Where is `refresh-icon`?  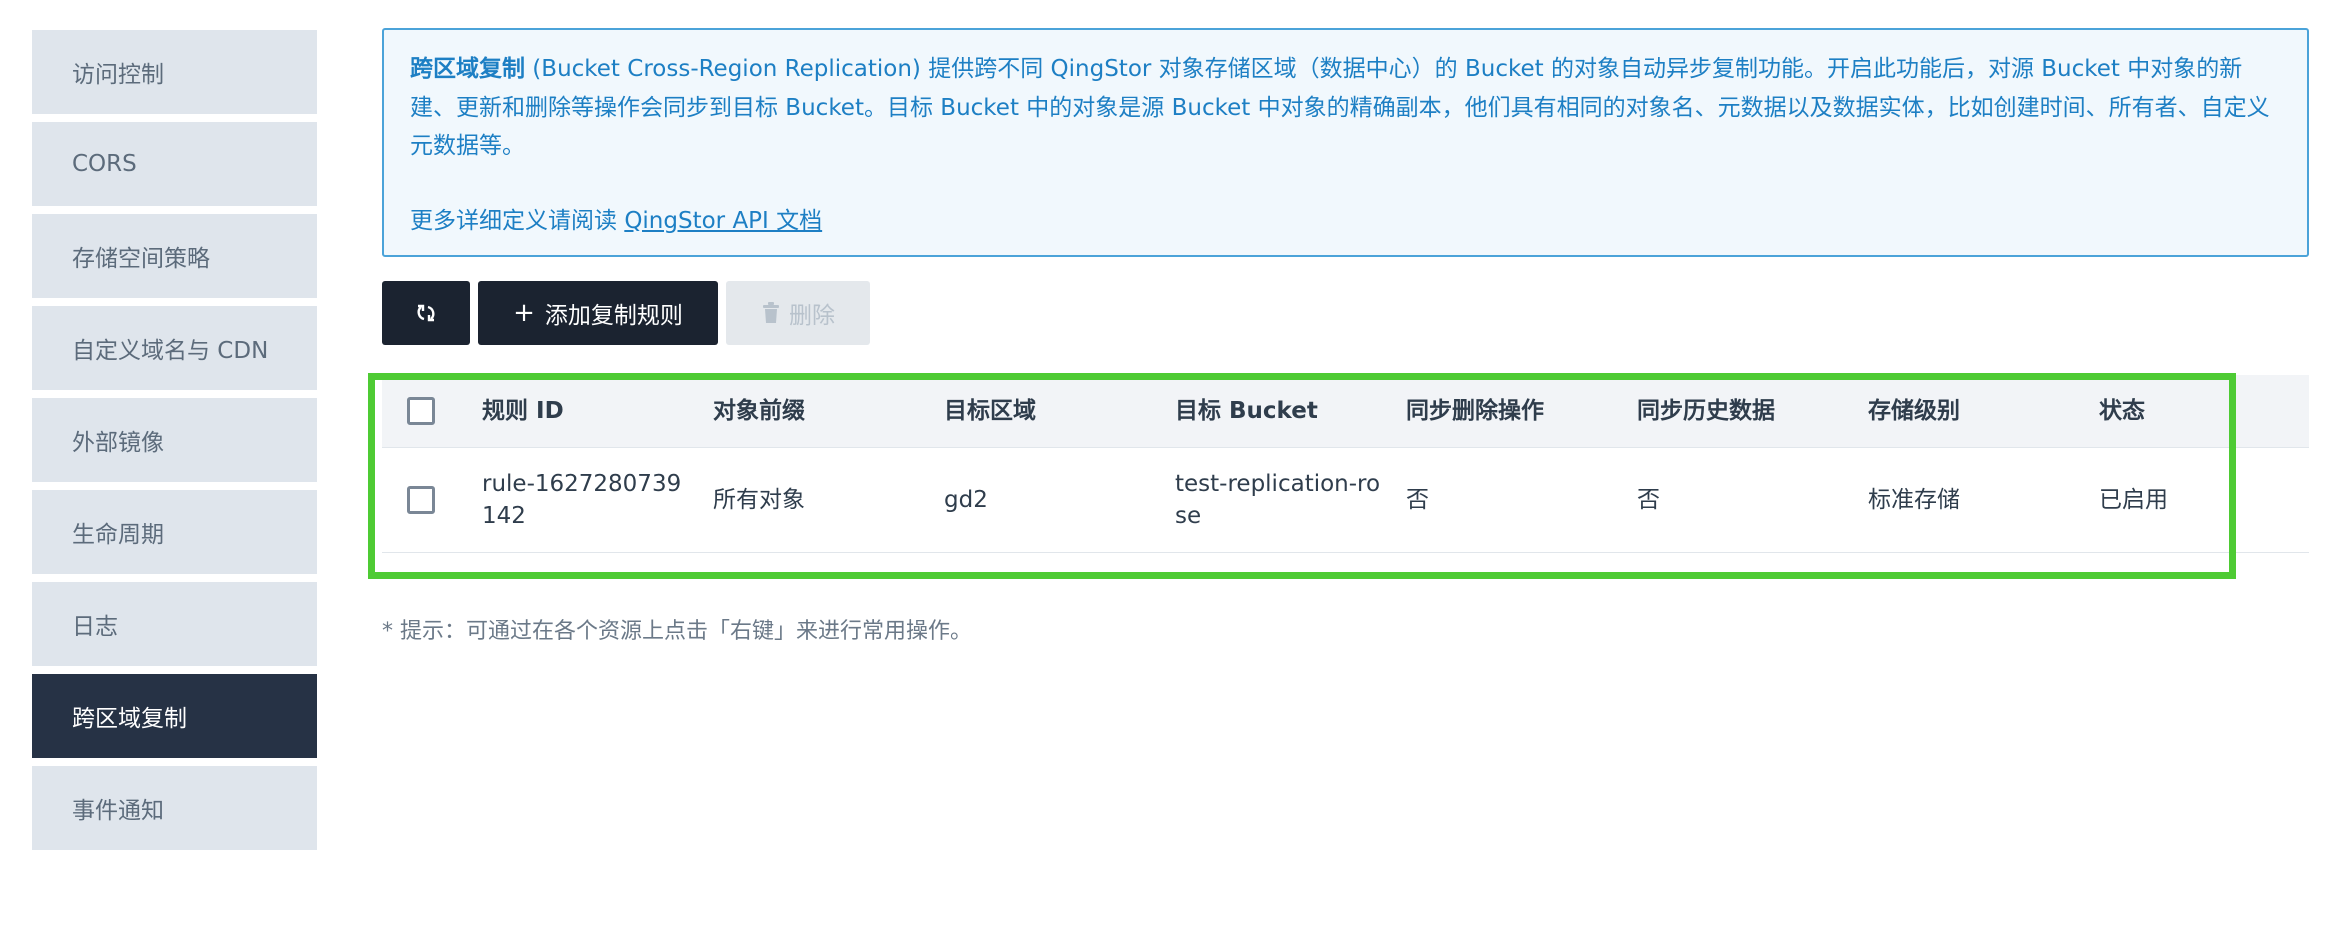 refresh-icon is located at coordinates (426, 313).